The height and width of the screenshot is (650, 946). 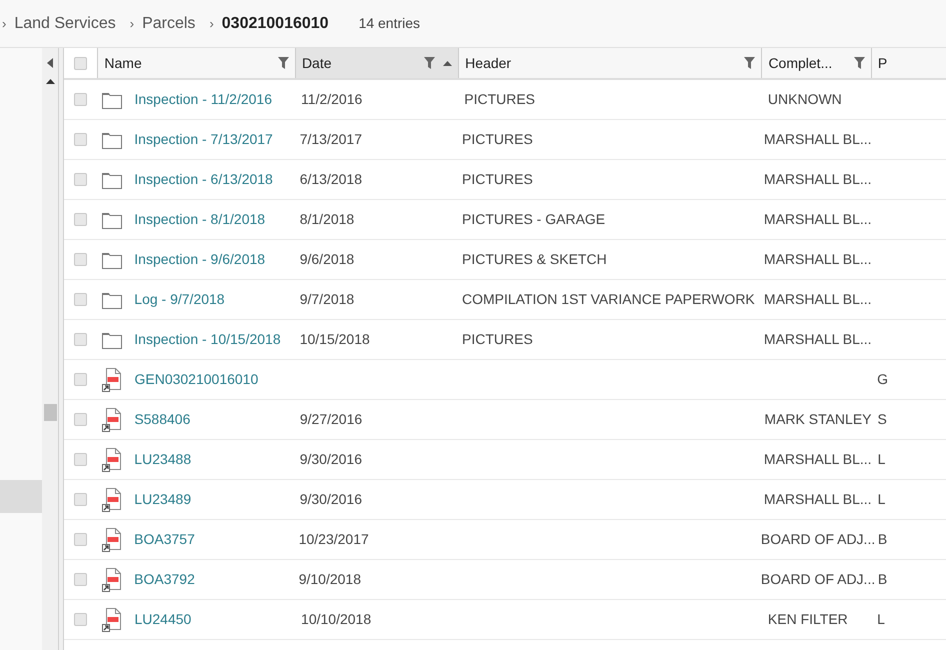 I want to click on table-cell-text: PICTURES & SKETCH, so click(x=534, y=259).